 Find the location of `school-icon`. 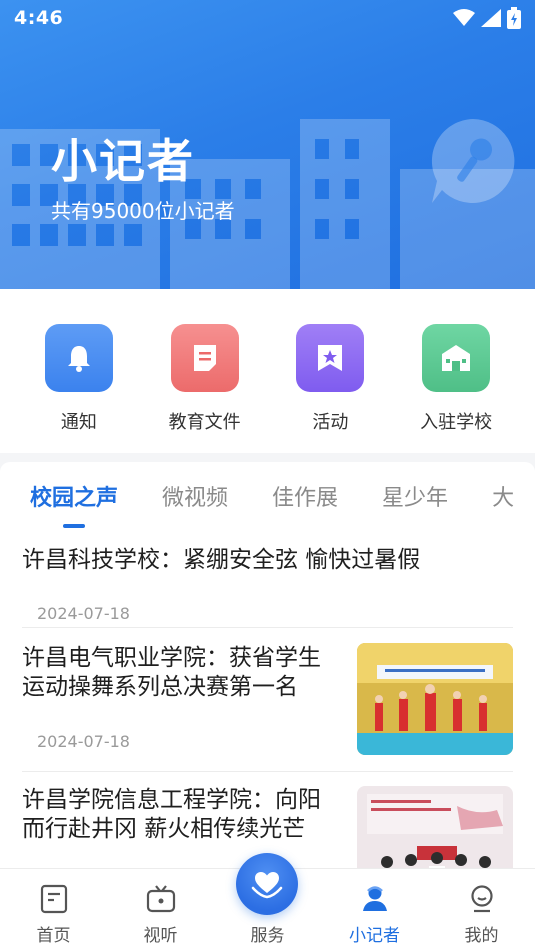

school-icon is located at coordinates (456, 358).